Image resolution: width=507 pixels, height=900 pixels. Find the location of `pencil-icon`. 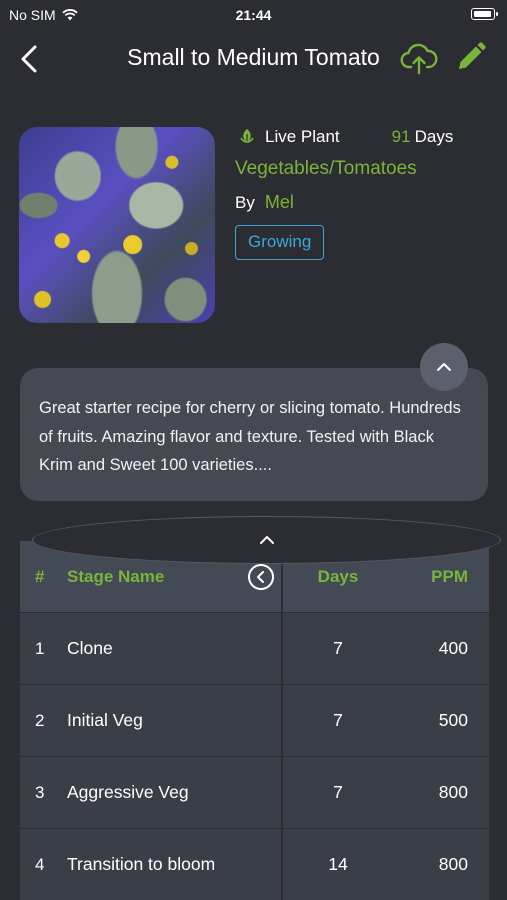

pencil-icon is located at coordinates (472, 55).